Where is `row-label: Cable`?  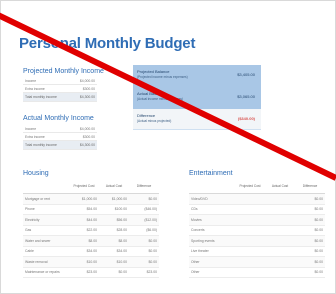
row-label: Cable is located at coordinates (46, 251).